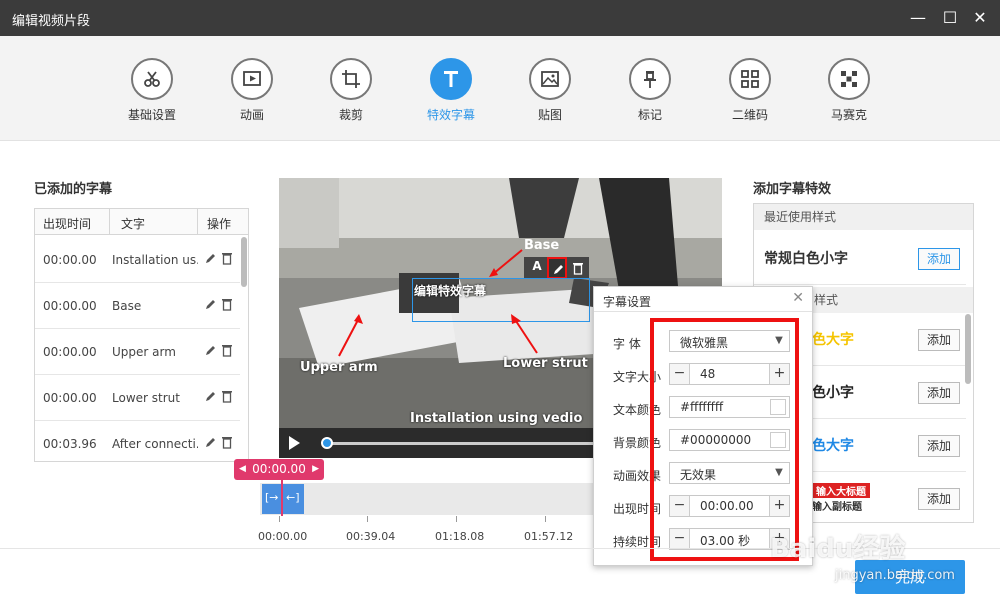 This screenshot has width=1000, height=604. I want to click on scissors-icon, so click(152, 79).